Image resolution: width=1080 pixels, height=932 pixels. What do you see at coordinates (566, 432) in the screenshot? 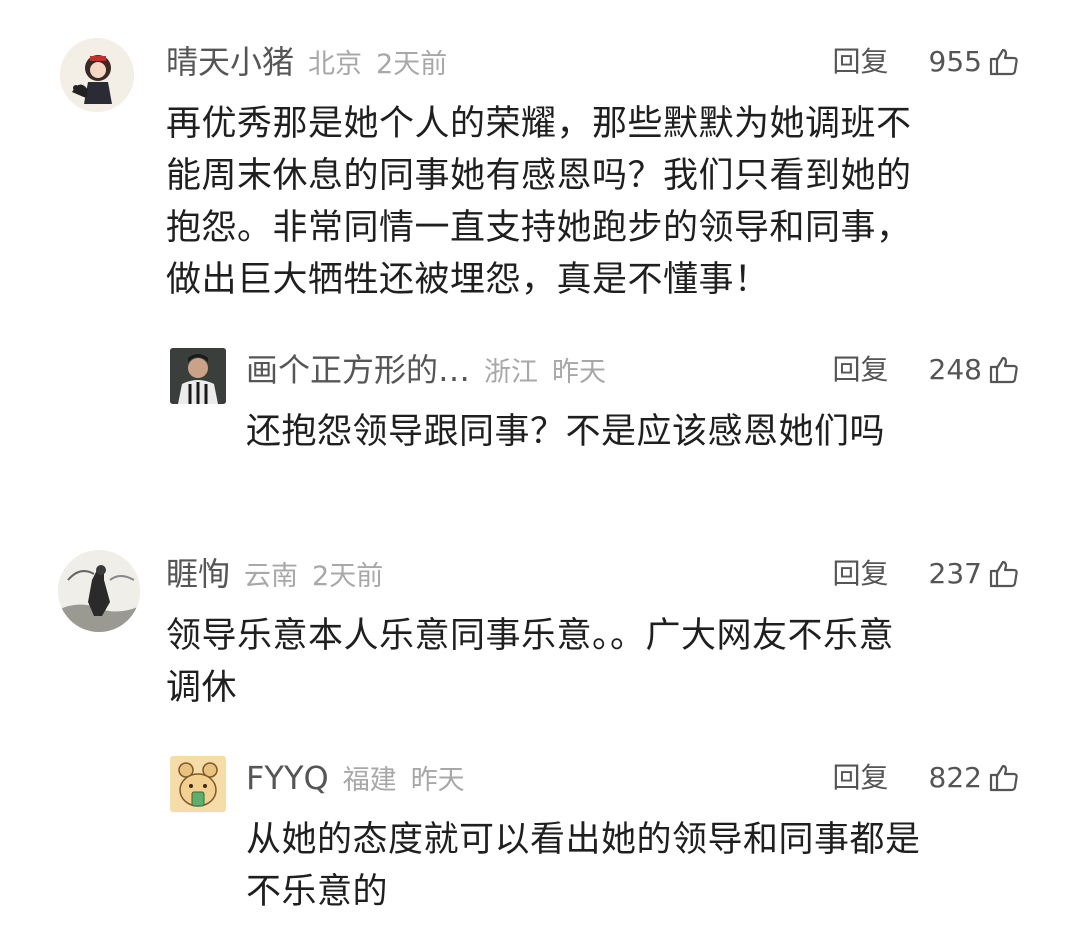
I see `comment-line: 还抱怨领导跟同事？不是应该感恩她们吗` at bounding box center [566, 432].